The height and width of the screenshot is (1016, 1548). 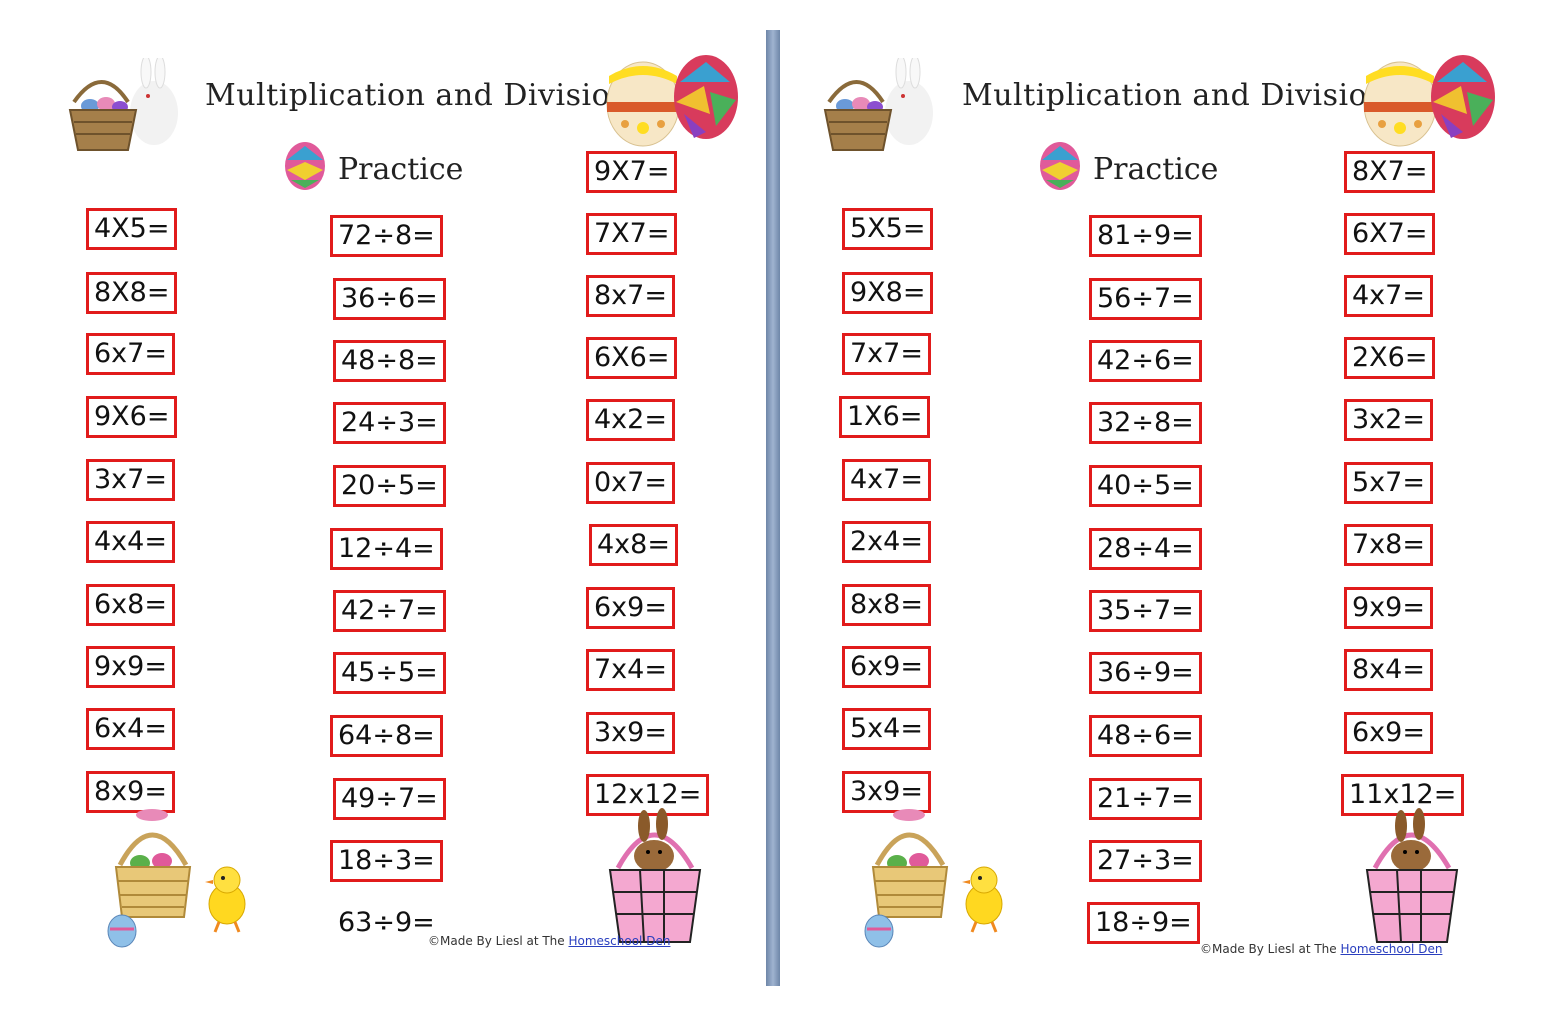 What do you see at coordinates (632, 234) in the screenshot?
I see `problem-box: 7X7=` at bounding box center [632, 234].